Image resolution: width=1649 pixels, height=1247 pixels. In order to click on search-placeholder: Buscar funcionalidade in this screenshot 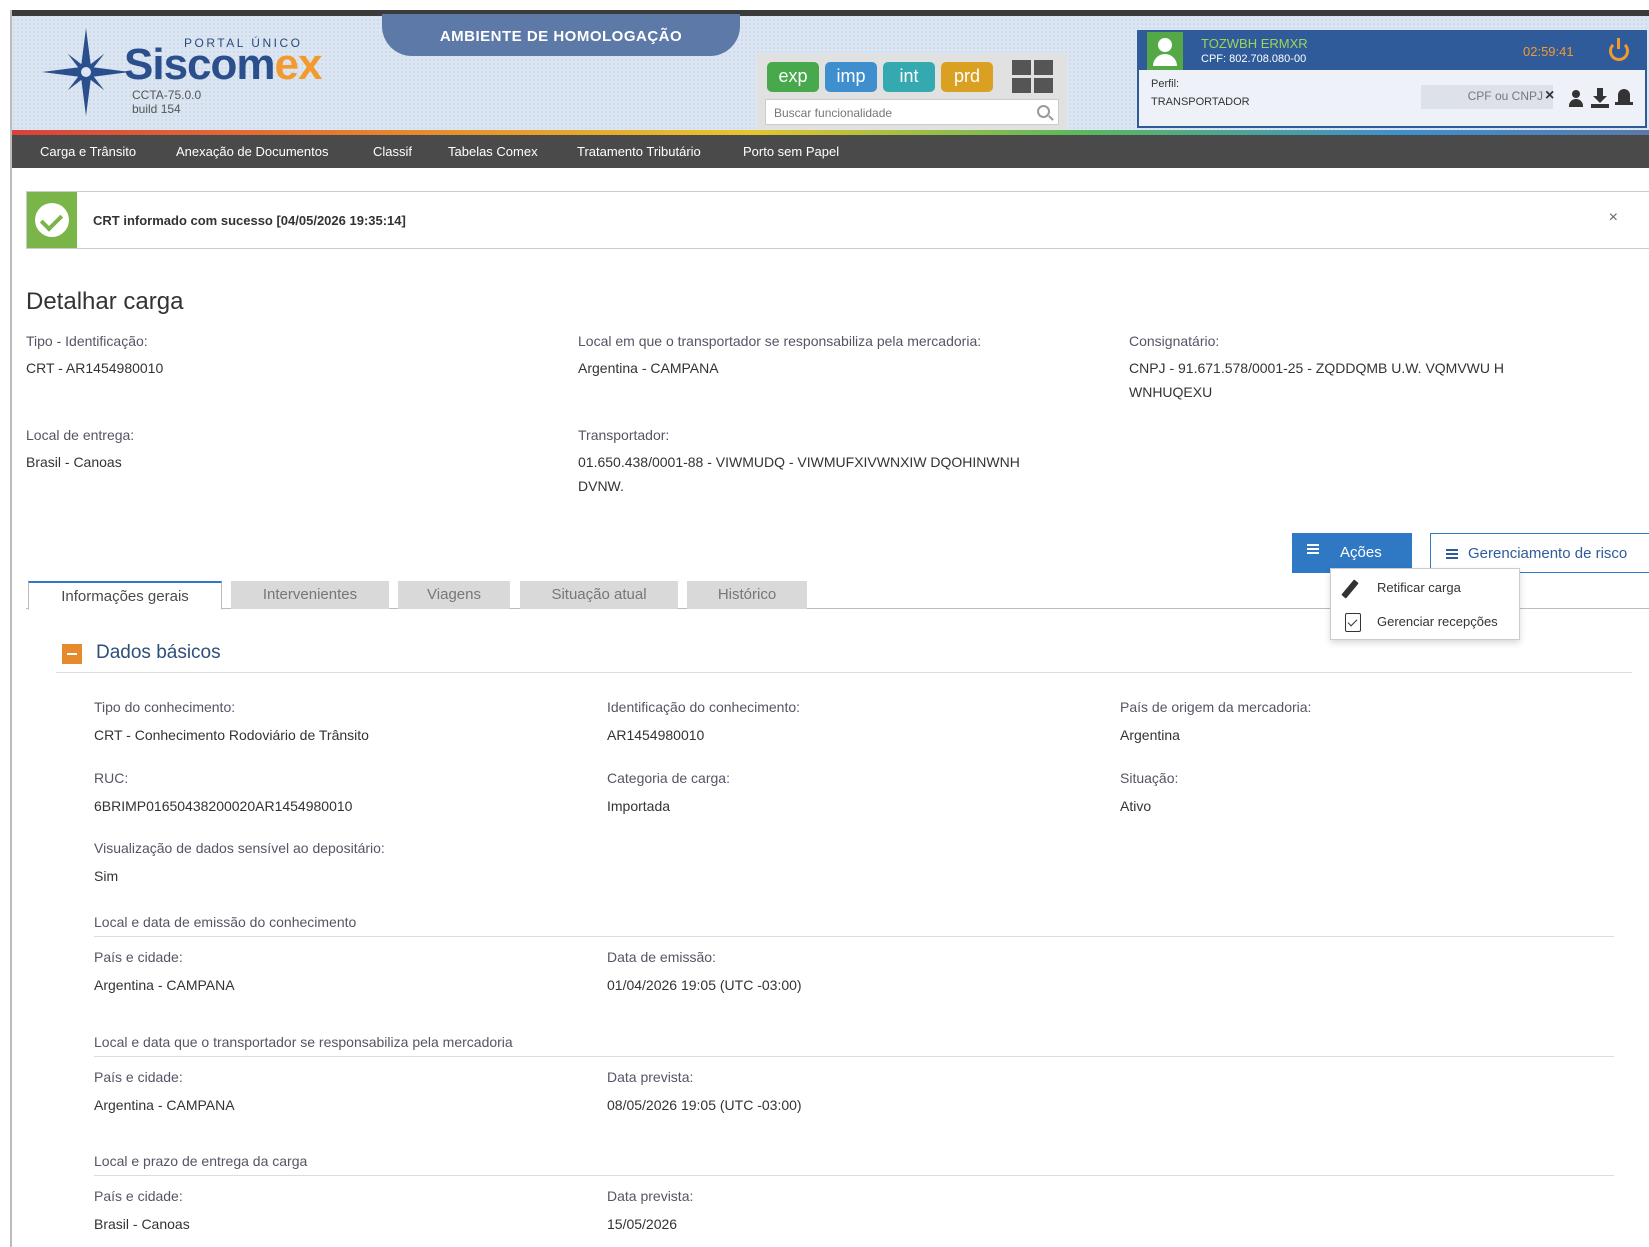, I will do `click(833, 113)`.